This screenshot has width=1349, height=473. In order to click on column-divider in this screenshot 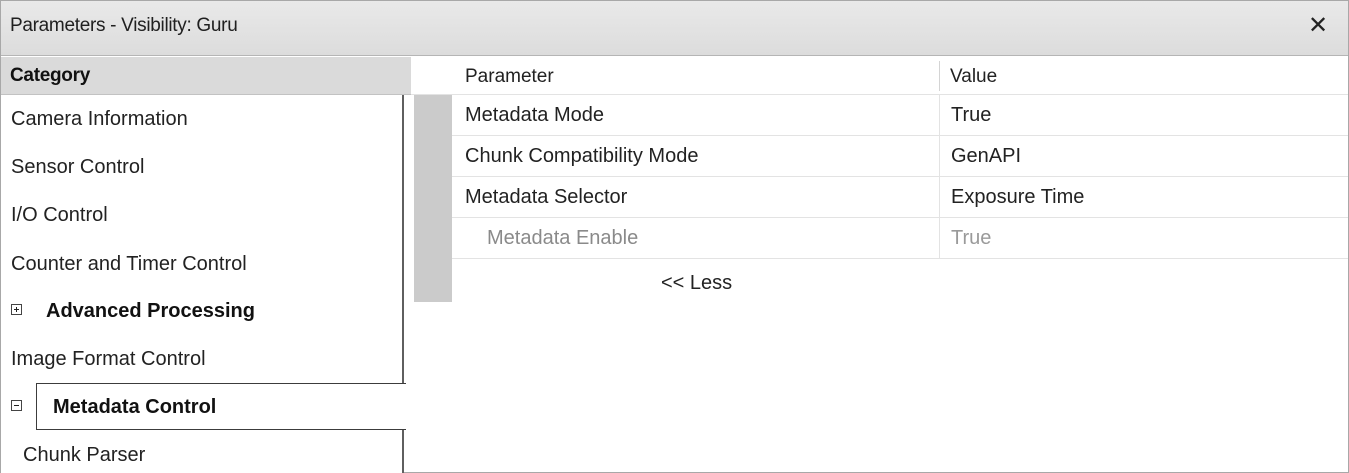, I will do `click(939, 76)`.